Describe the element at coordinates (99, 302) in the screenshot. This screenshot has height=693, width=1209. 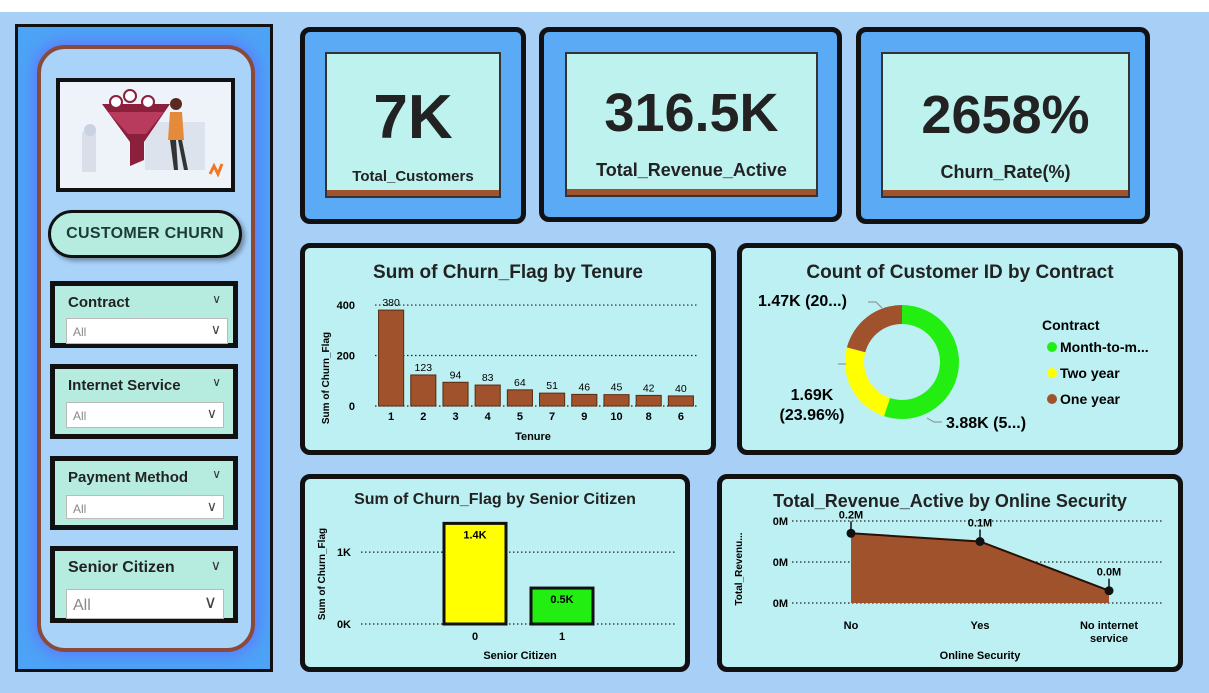
I see `filter-label: Contract` at that location.